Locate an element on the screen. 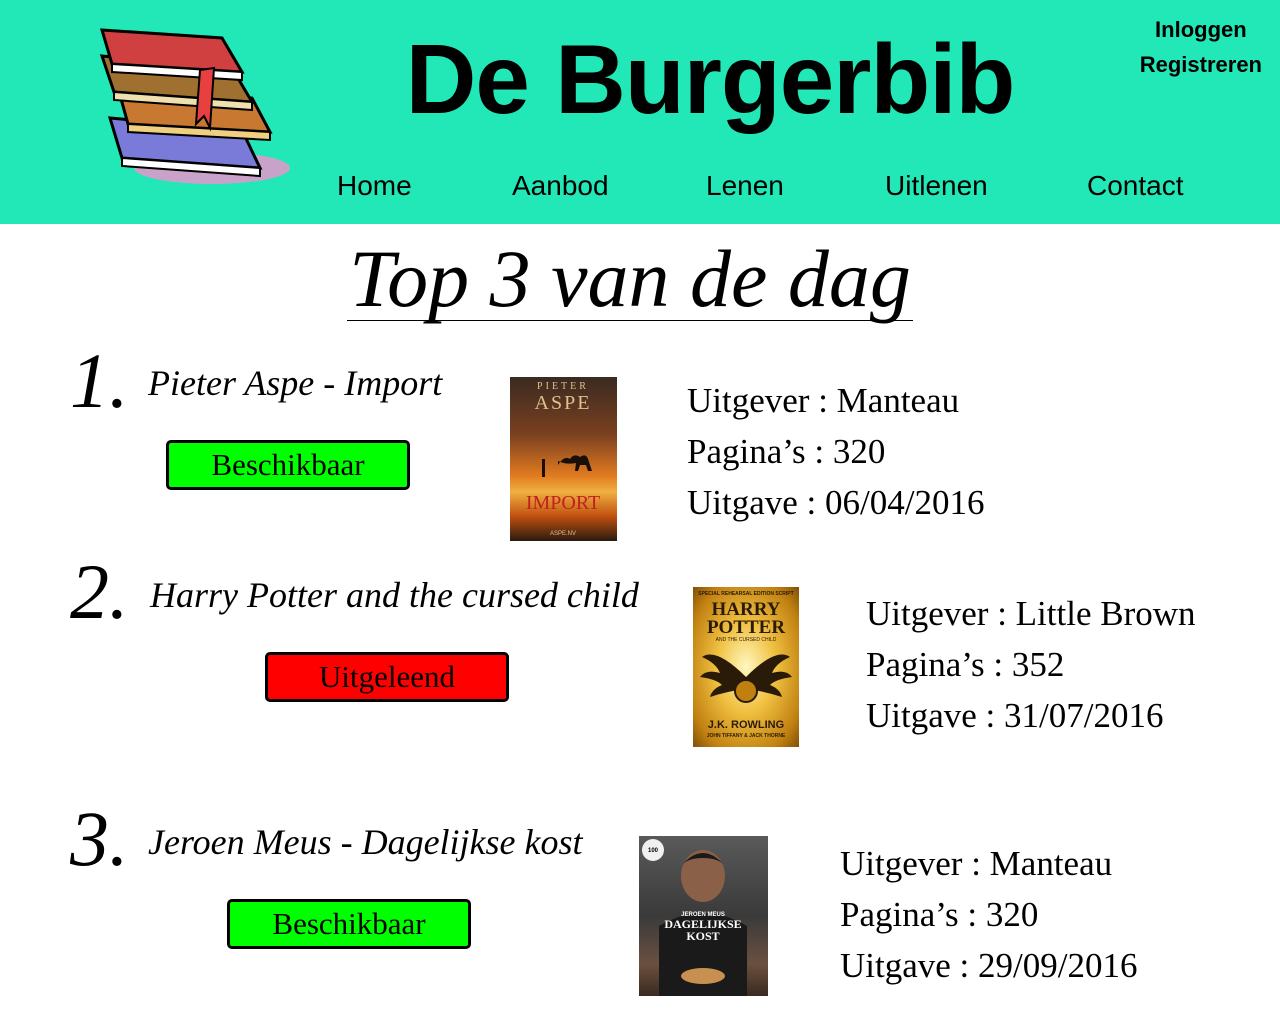  book-title: Harry Potter and the cursed child is located at coordinates (394, 595).